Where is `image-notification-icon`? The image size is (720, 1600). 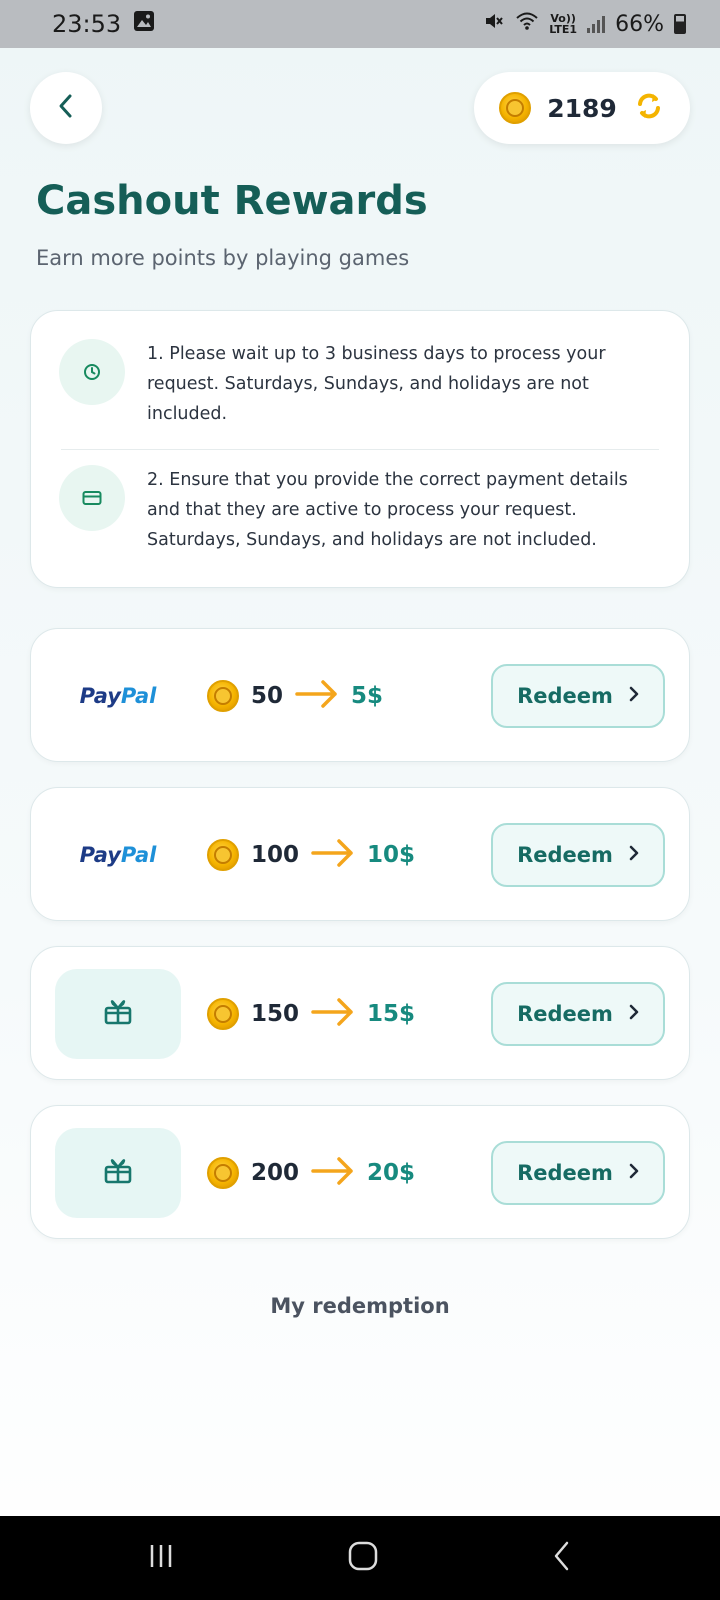
image-notification-icon is located at coordinates (144, 24).